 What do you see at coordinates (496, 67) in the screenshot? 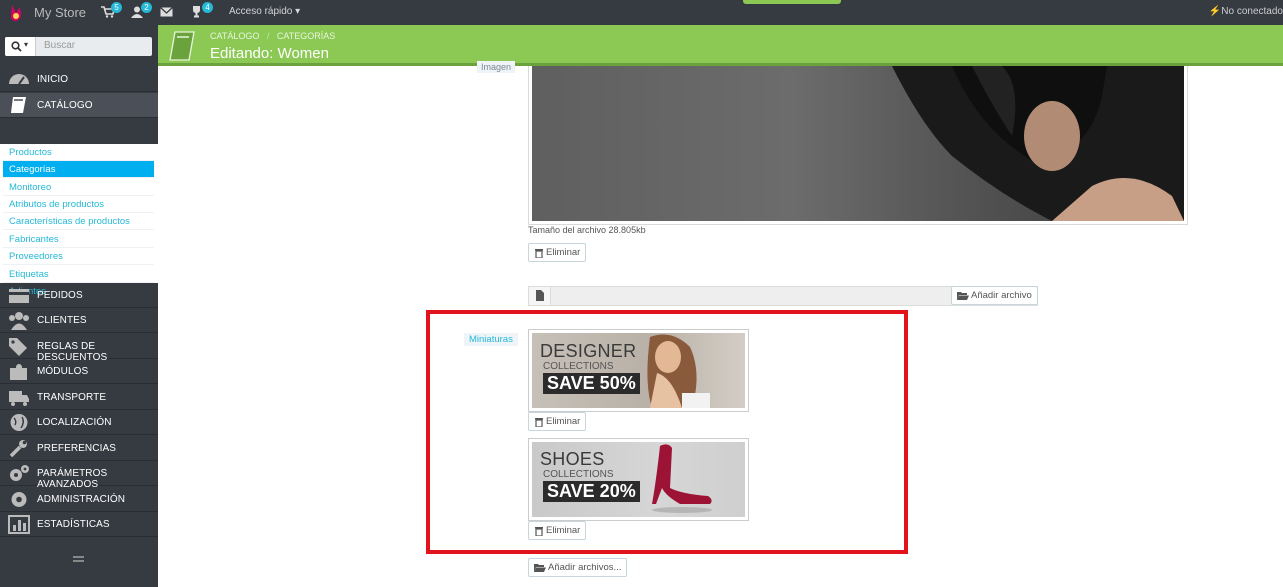
I see `image-field-label: Imagen` at bounding box center [496, 67].